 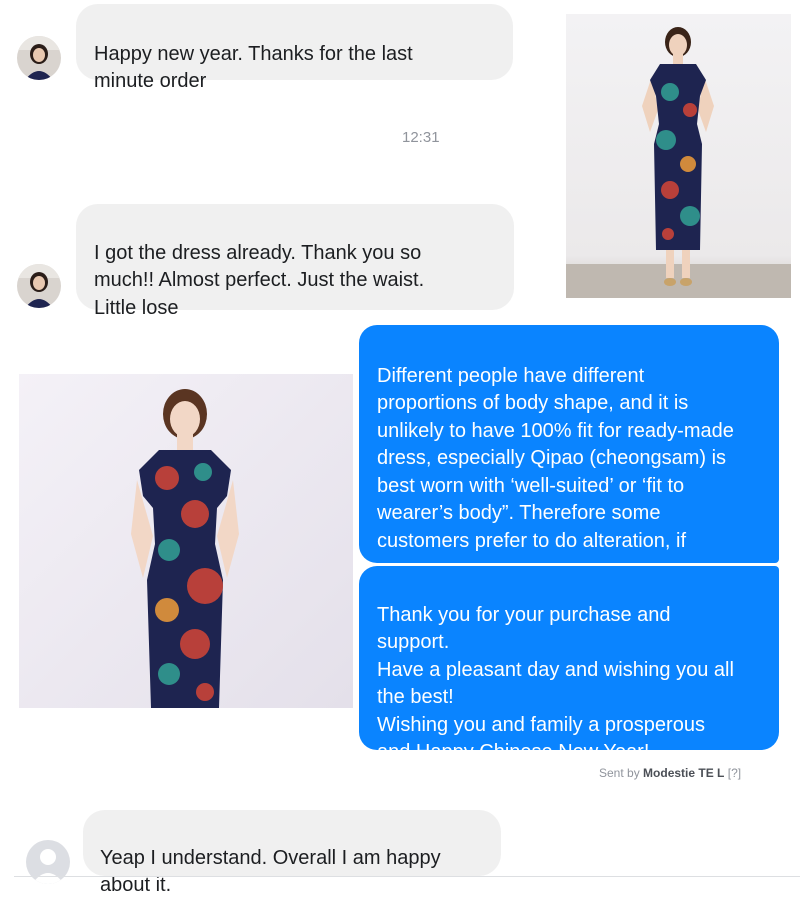 What do you see at coordinates (407, 876) in the screenshot?
I see `bottom-divider` at bounding box center [407, 876].